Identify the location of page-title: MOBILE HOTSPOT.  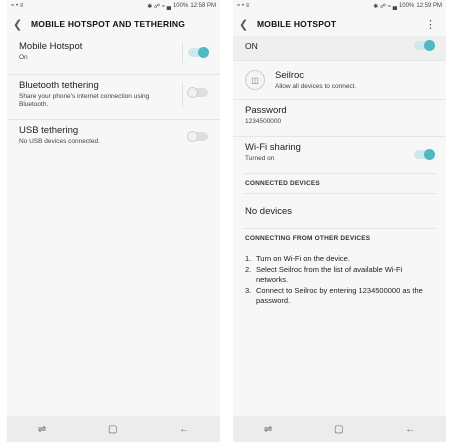
(297, 24).